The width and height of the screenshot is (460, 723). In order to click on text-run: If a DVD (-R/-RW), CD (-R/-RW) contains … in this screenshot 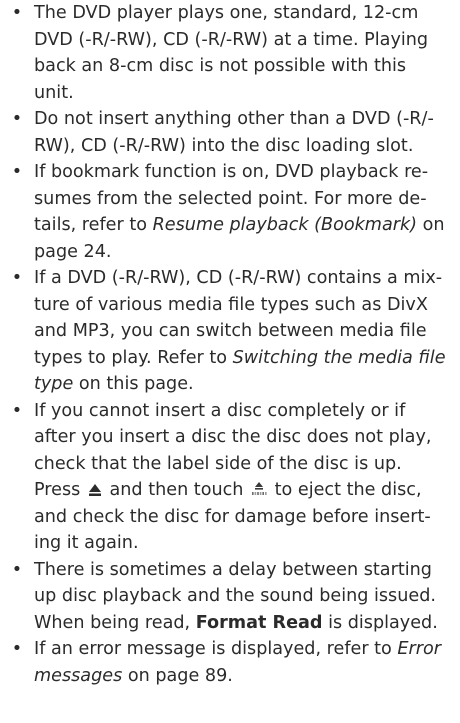, I will do `click(238, 278)`.